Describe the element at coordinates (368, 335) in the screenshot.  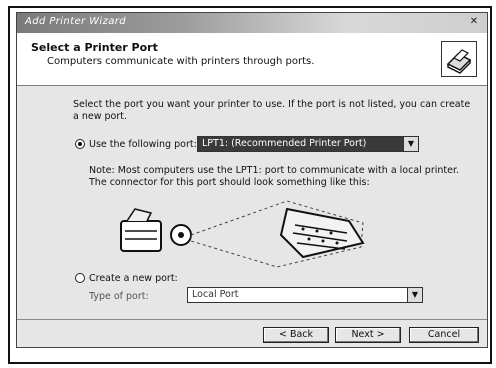
I see `next-button: Next >` at that location.